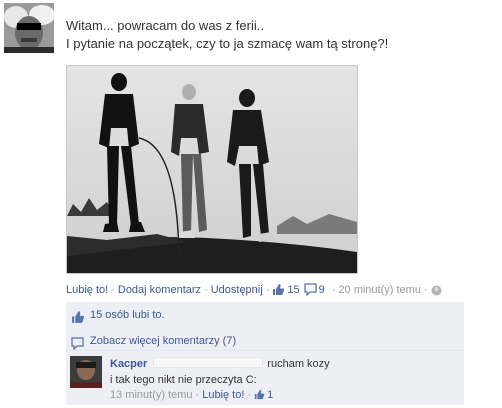  I want to click on comment-meta: 13 minut(y) temu · Lubię to! · 1, so click(280, 396).